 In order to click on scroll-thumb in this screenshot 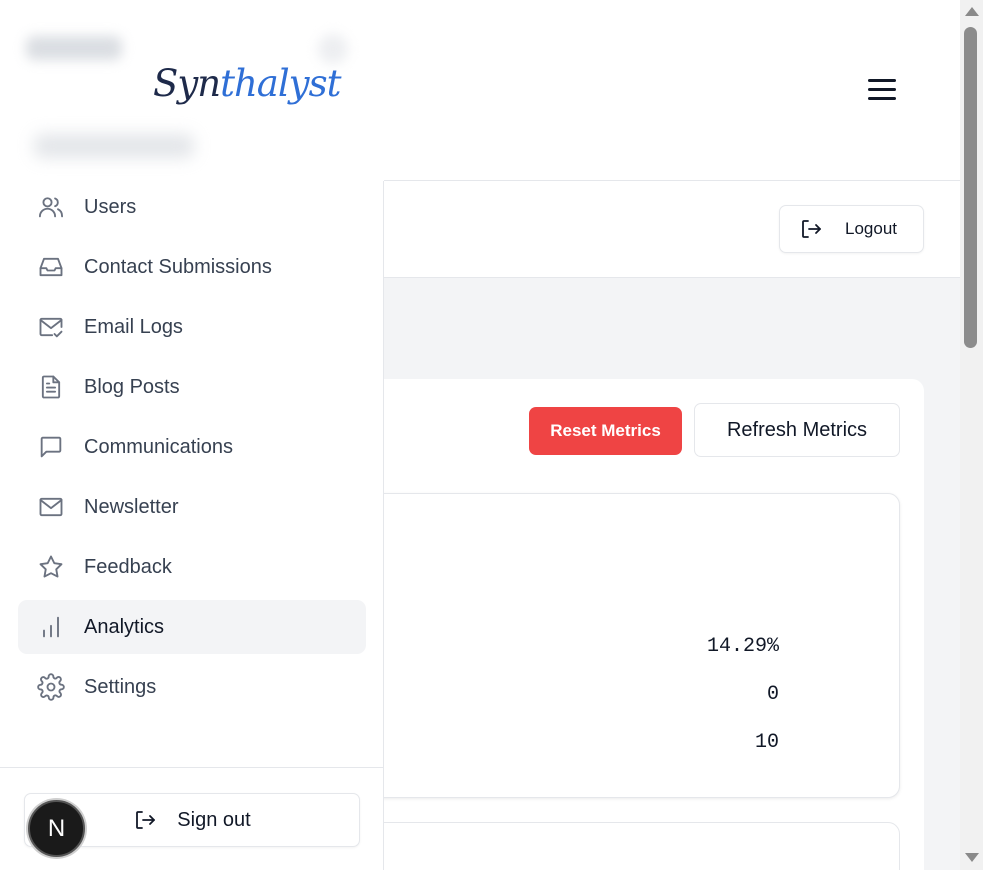, I will do `click(970, 187)`.